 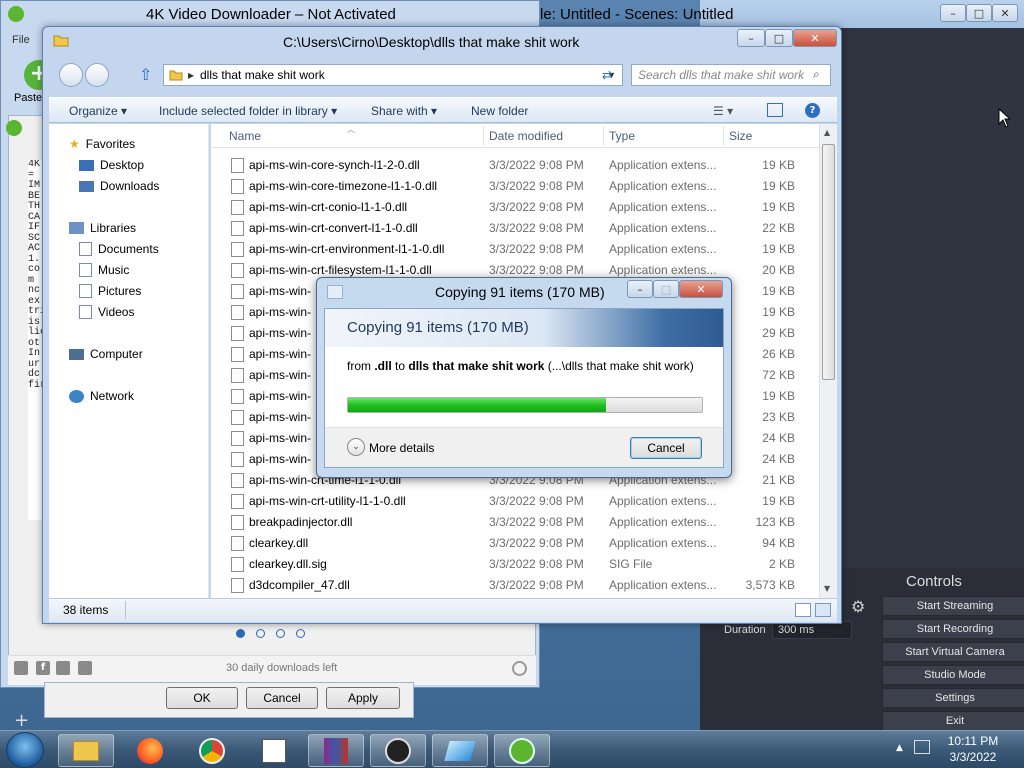 What do you see at coordinates (85, 668) in the screenshot?
I see `reddit-icon` at bounding box center [85, 668].